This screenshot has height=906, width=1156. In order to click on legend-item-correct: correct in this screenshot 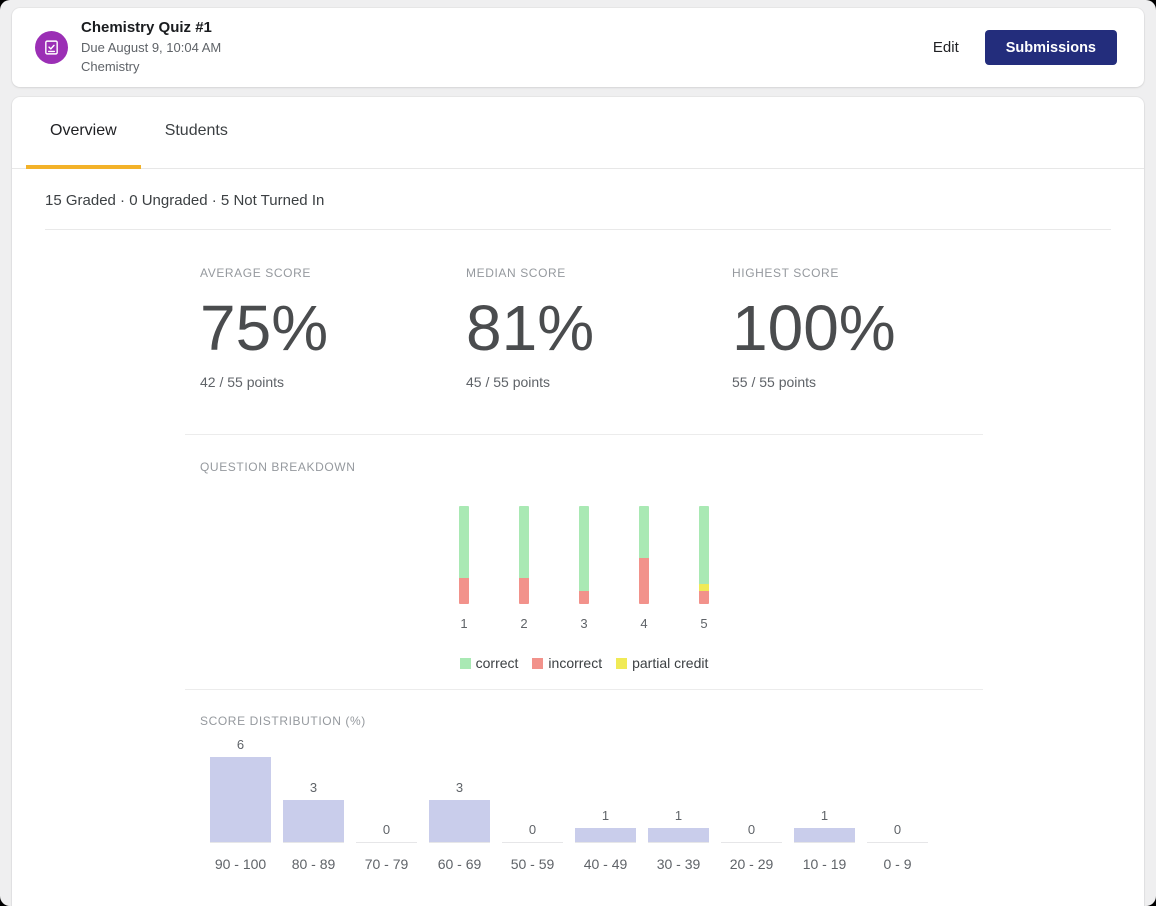, I will do `click(489, 663)`.